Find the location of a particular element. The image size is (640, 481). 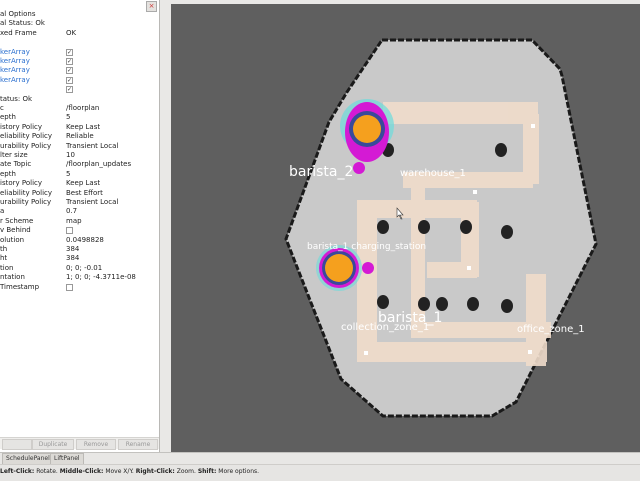

property-row: th 384 is located at coordinates (79, 249).